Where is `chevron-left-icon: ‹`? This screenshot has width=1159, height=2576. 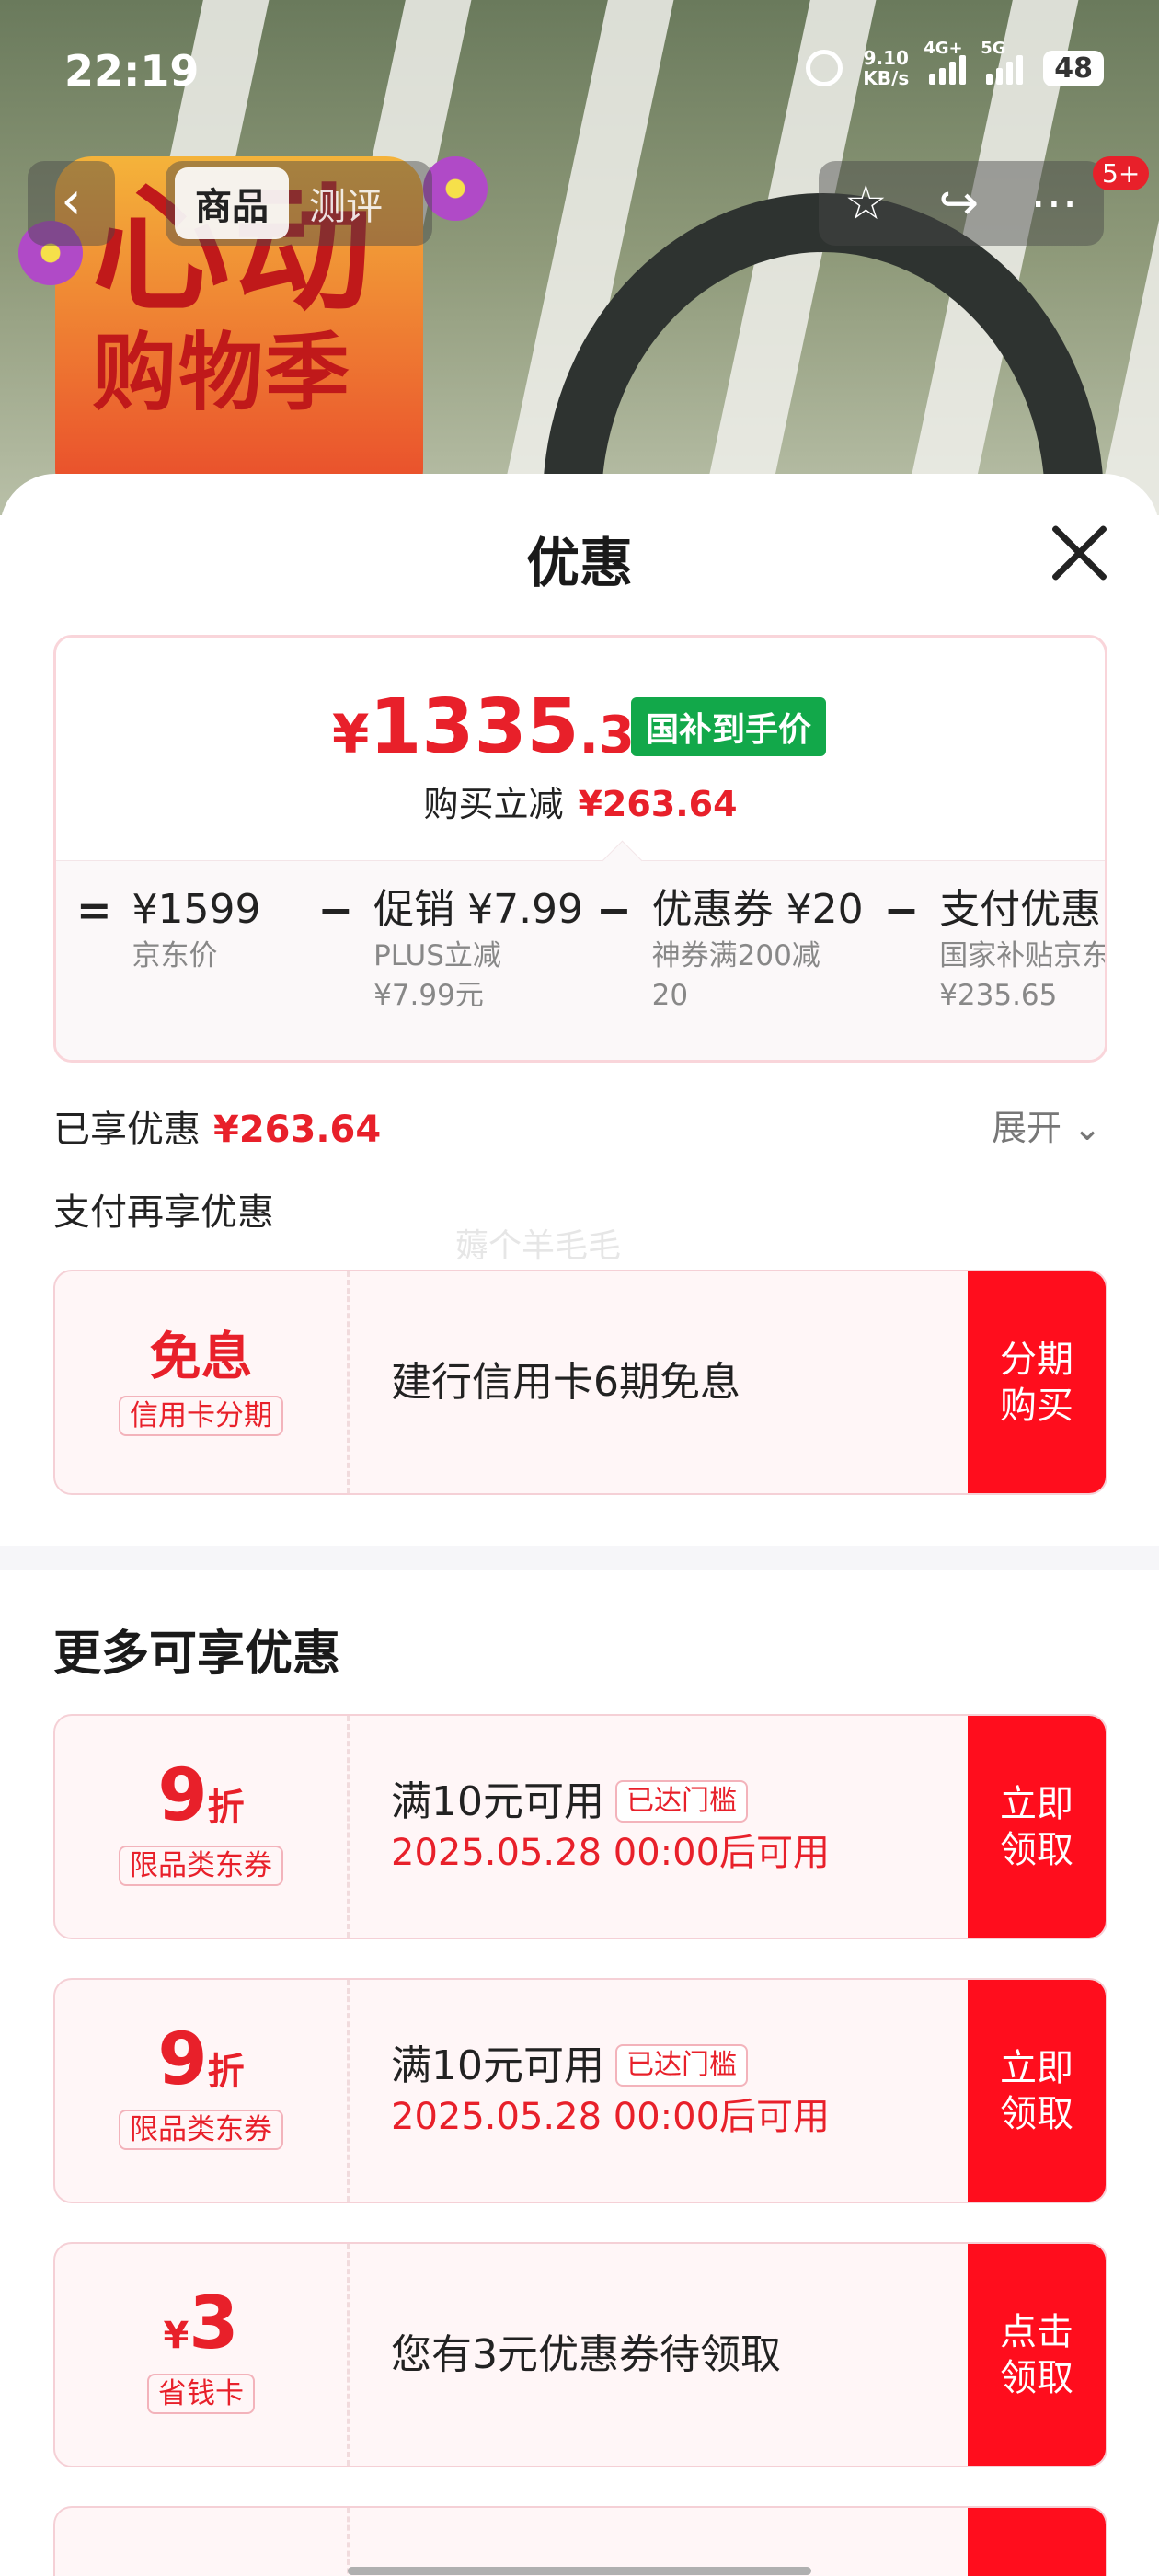 chevron-left-icon: ‹ is located at coordinates (71, 201).